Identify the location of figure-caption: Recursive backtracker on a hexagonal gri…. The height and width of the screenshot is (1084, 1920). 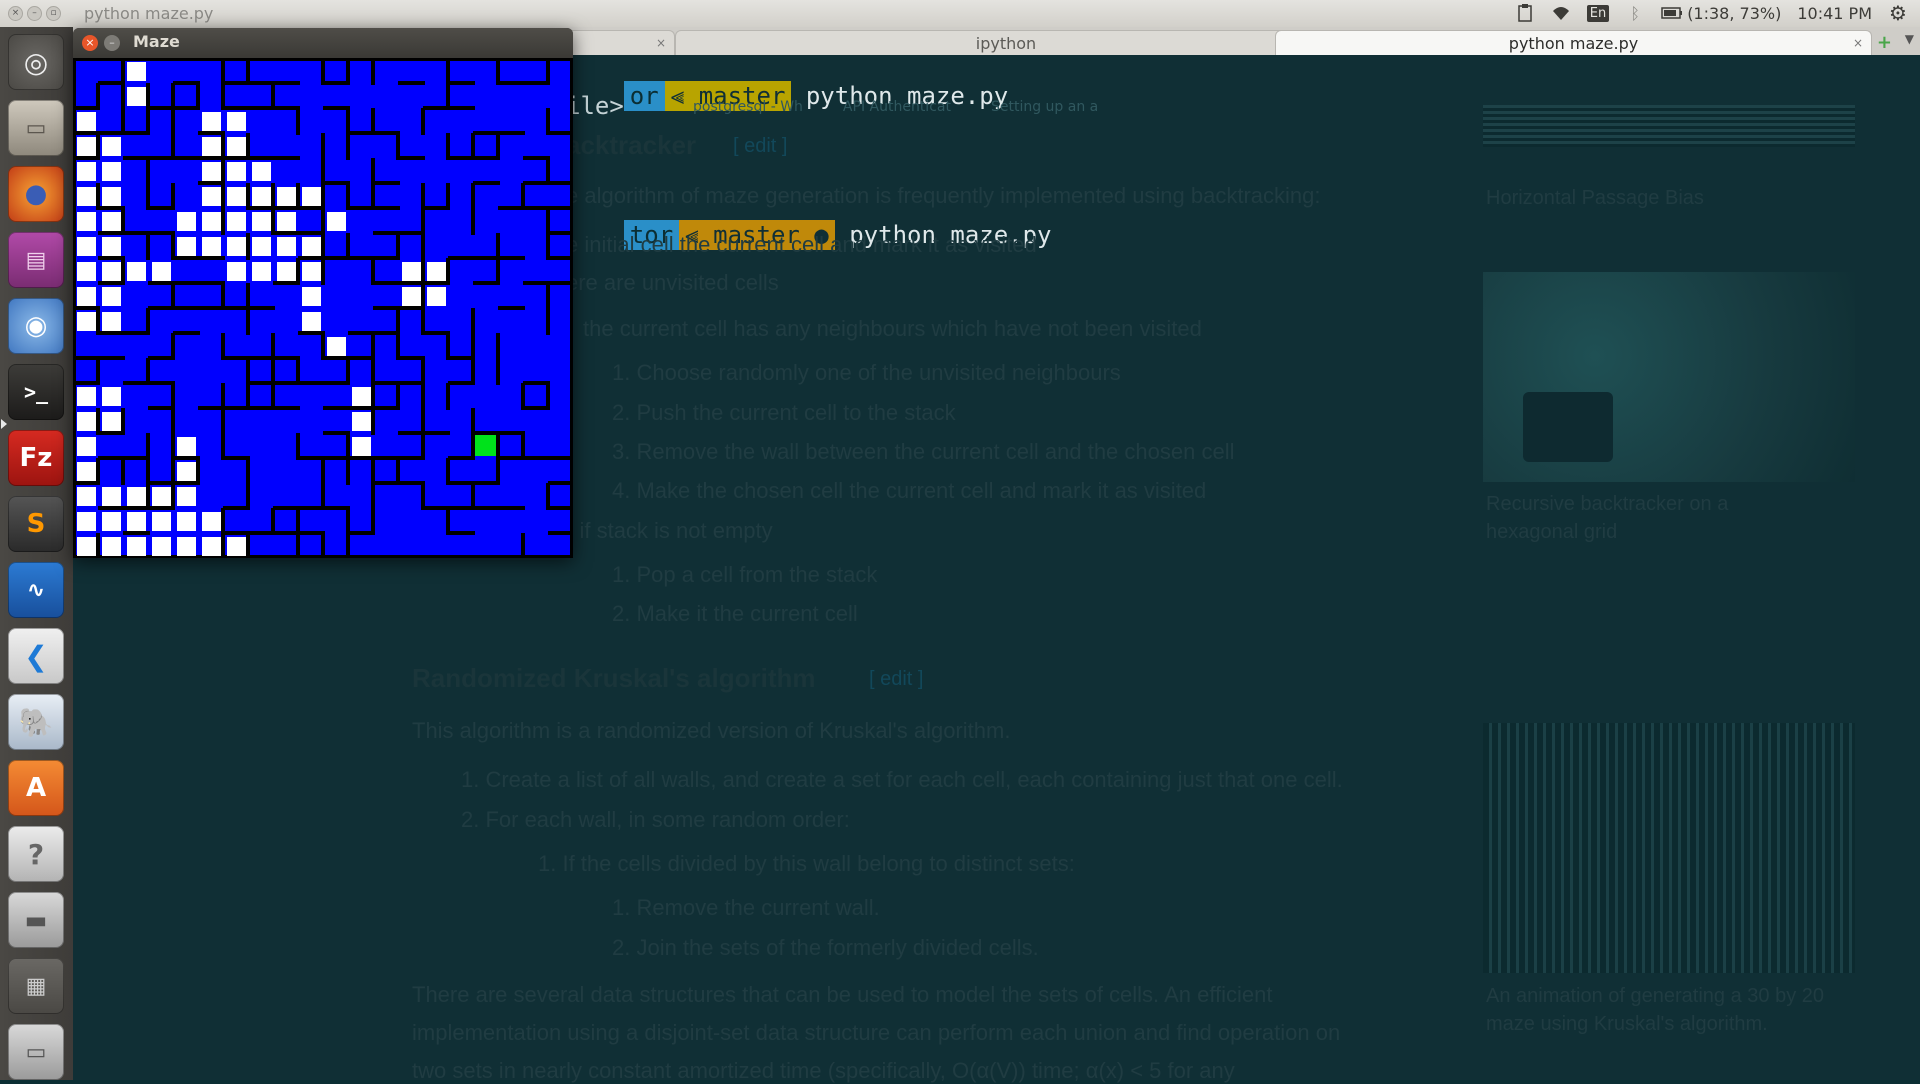
(1607, 518).